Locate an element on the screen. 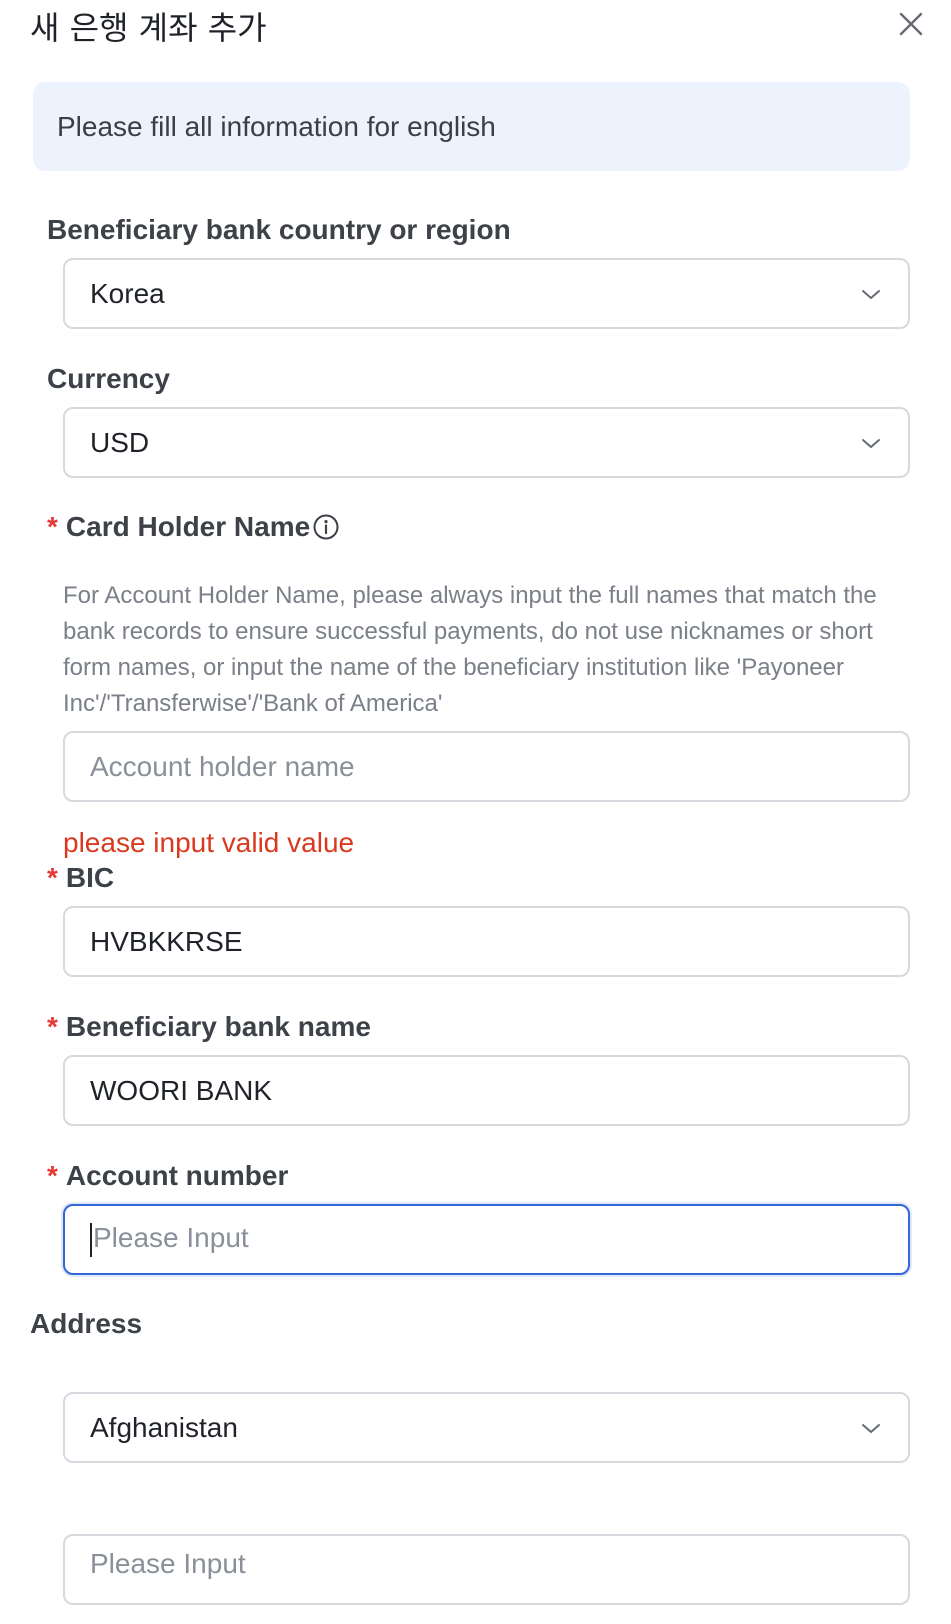 Image resolution: width=951 pixels, height=1624 pixels. close-button is located at coordinates (911, 24).